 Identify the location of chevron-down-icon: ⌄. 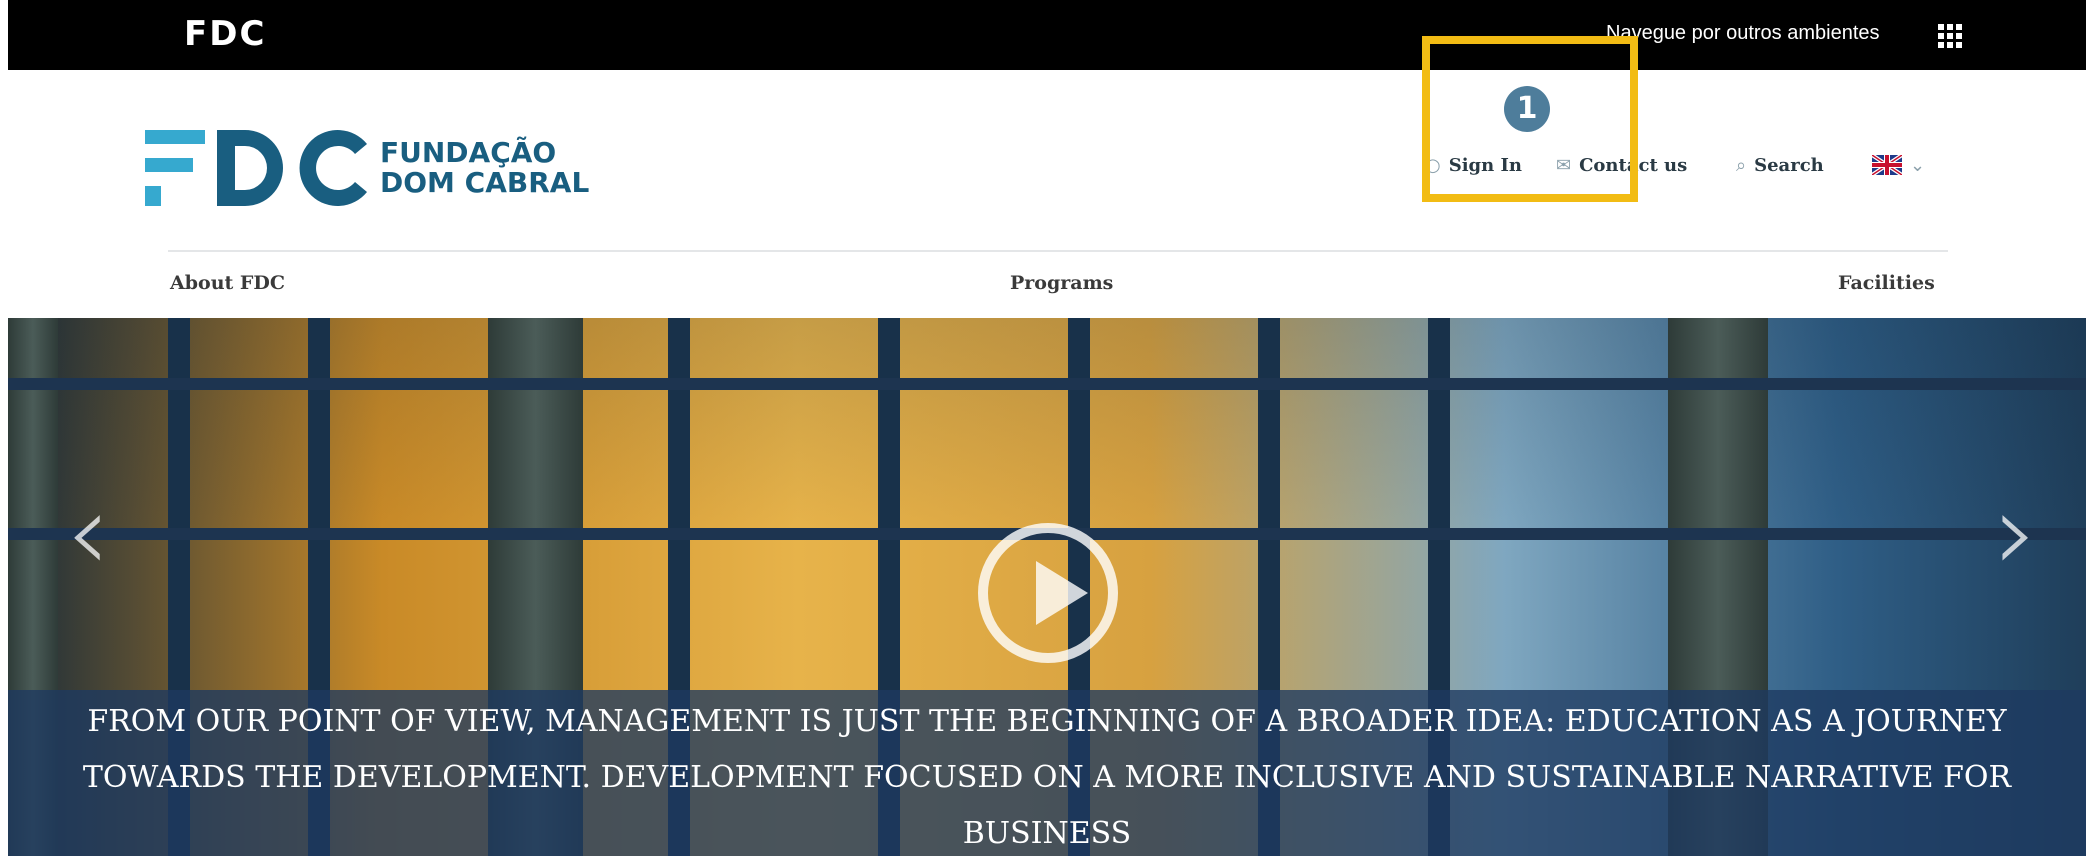
(1918, 165).